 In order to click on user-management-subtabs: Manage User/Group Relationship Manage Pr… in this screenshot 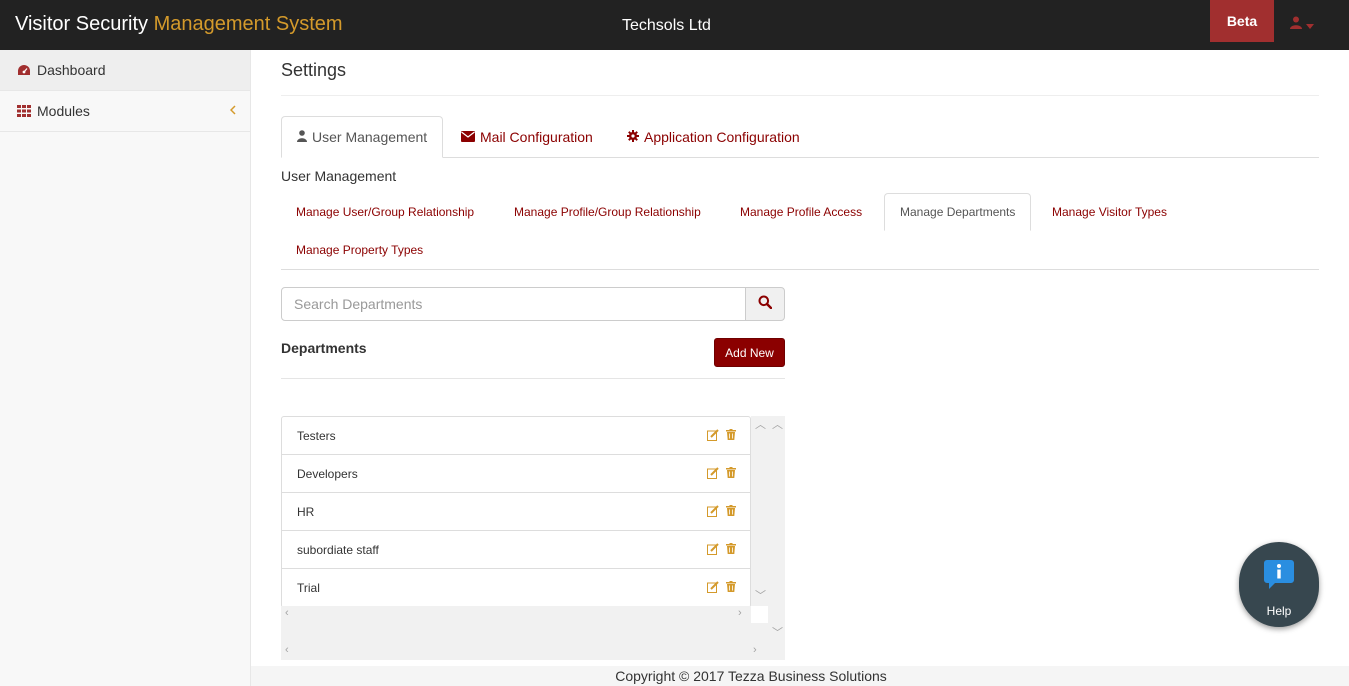, I will do `click(800, 231)`.